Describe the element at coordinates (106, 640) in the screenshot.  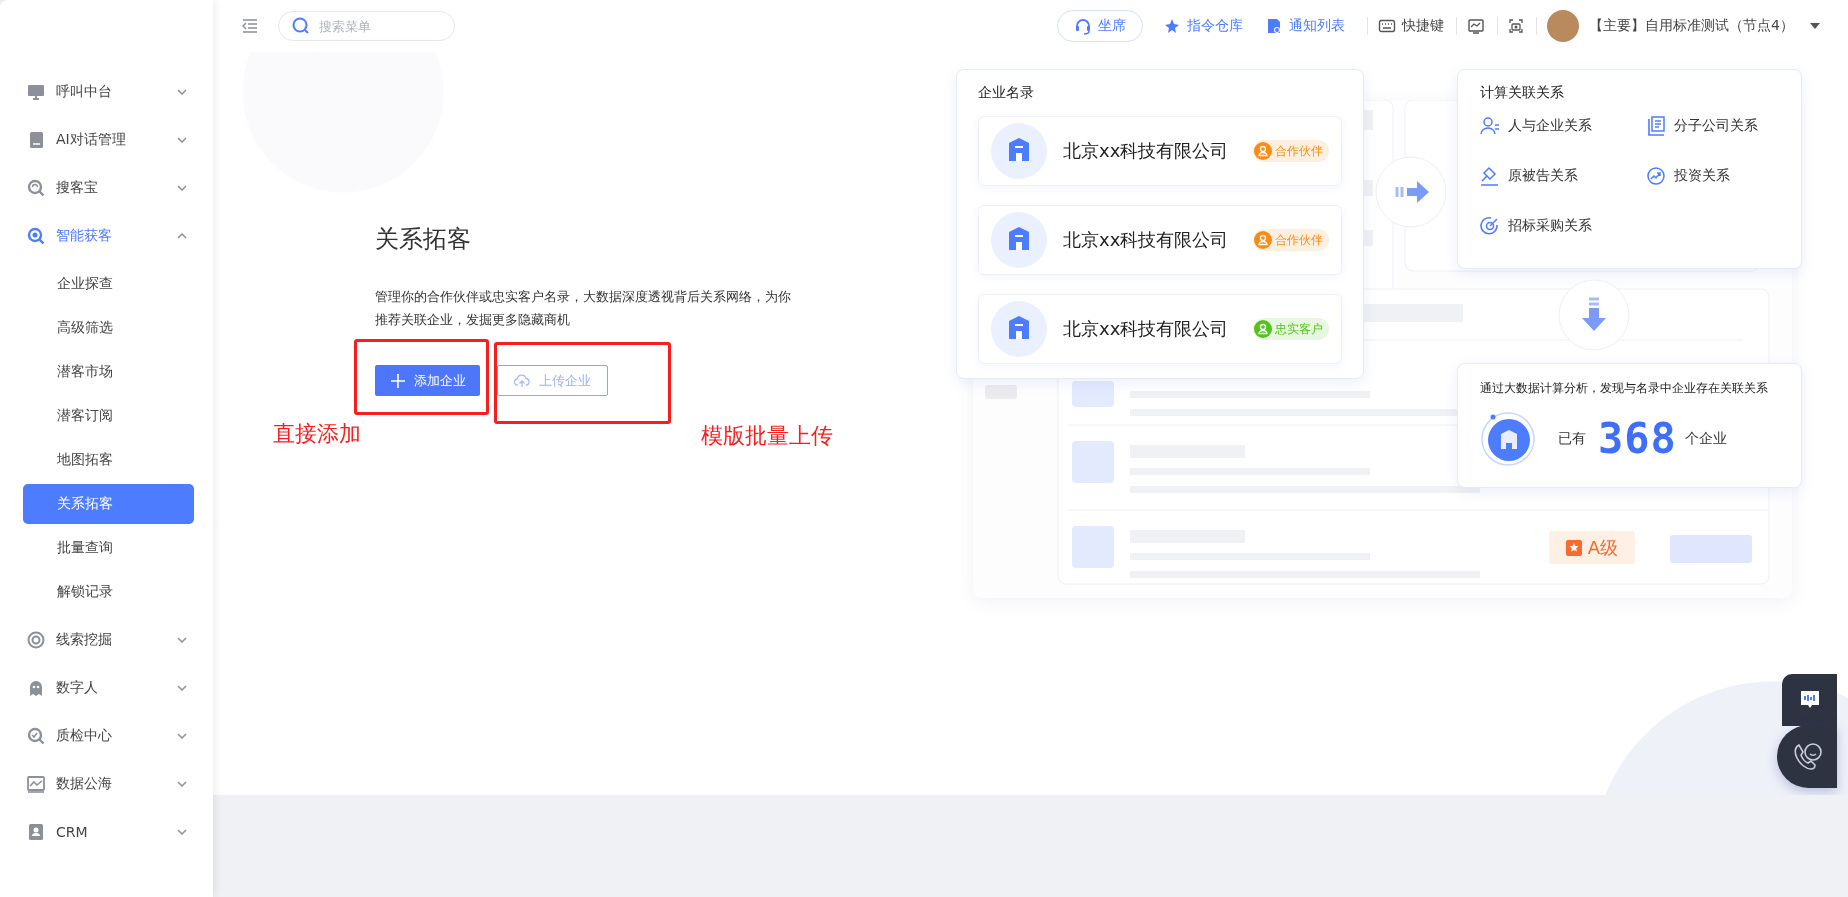
I see `sidebar-menu-item: 线索挖掘` at that location.